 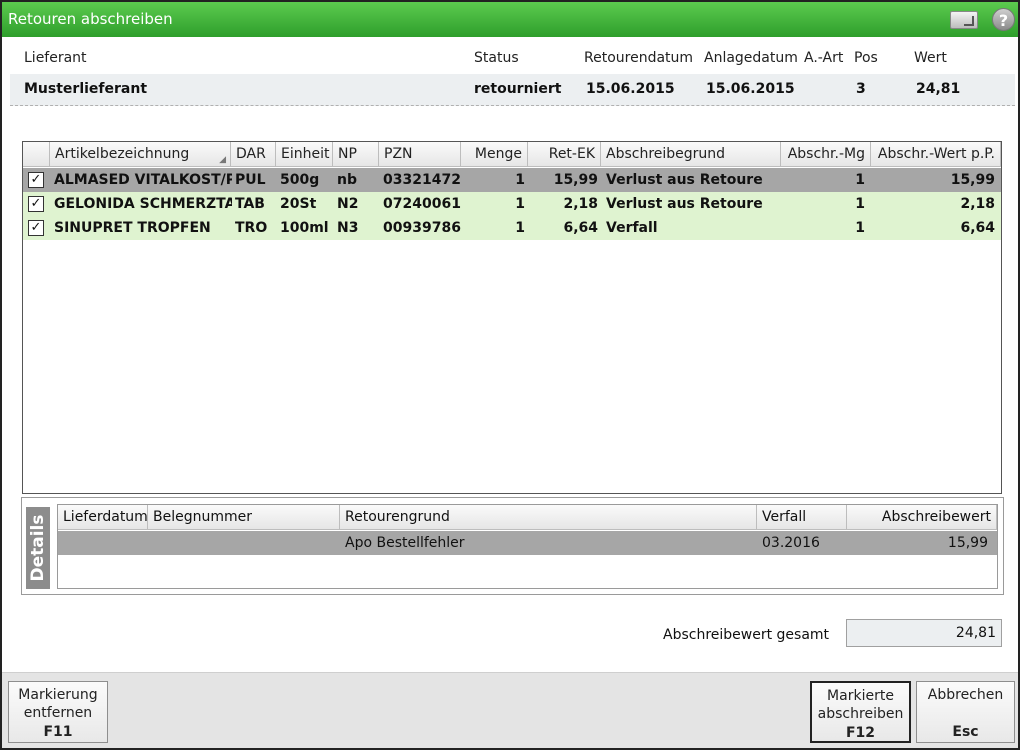 I want to click on button-label: Markierung, so click(x=58, y=695).